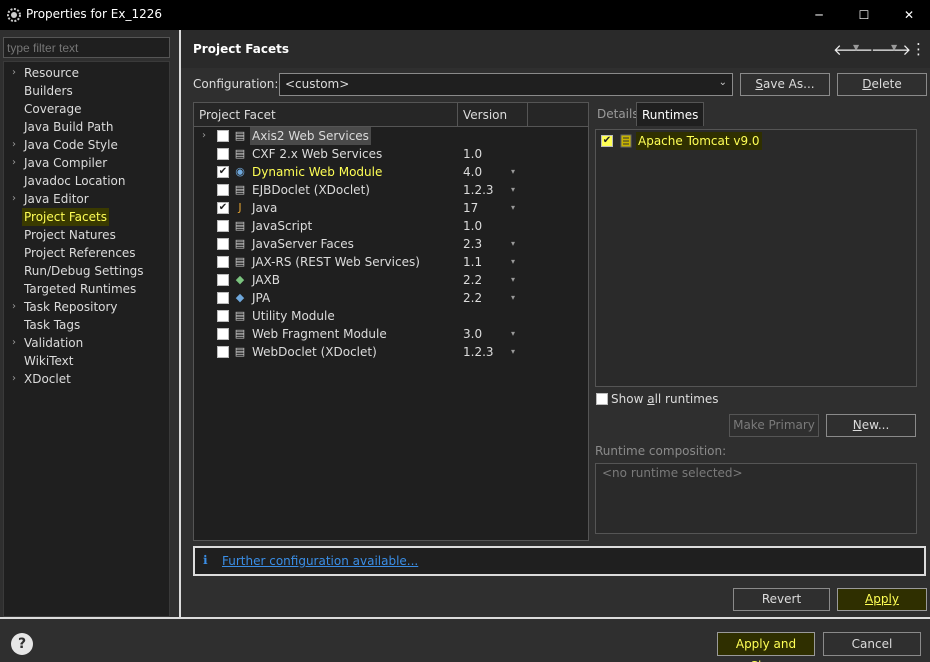  Describe the element at coordinates (872, 644) in the screenshot. I see `cancel-button: Cancel` at that location.